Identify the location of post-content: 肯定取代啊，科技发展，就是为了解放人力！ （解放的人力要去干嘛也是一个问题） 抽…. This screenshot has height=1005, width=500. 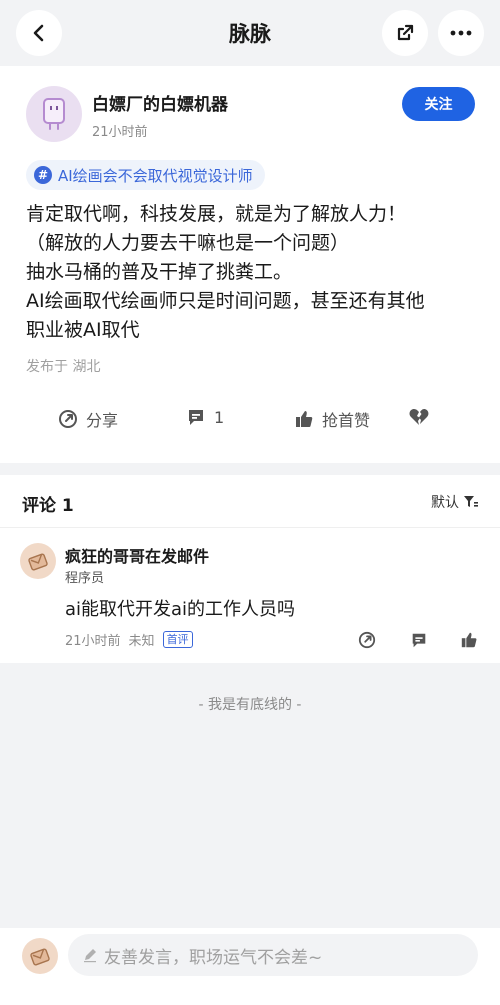
(251, 272).